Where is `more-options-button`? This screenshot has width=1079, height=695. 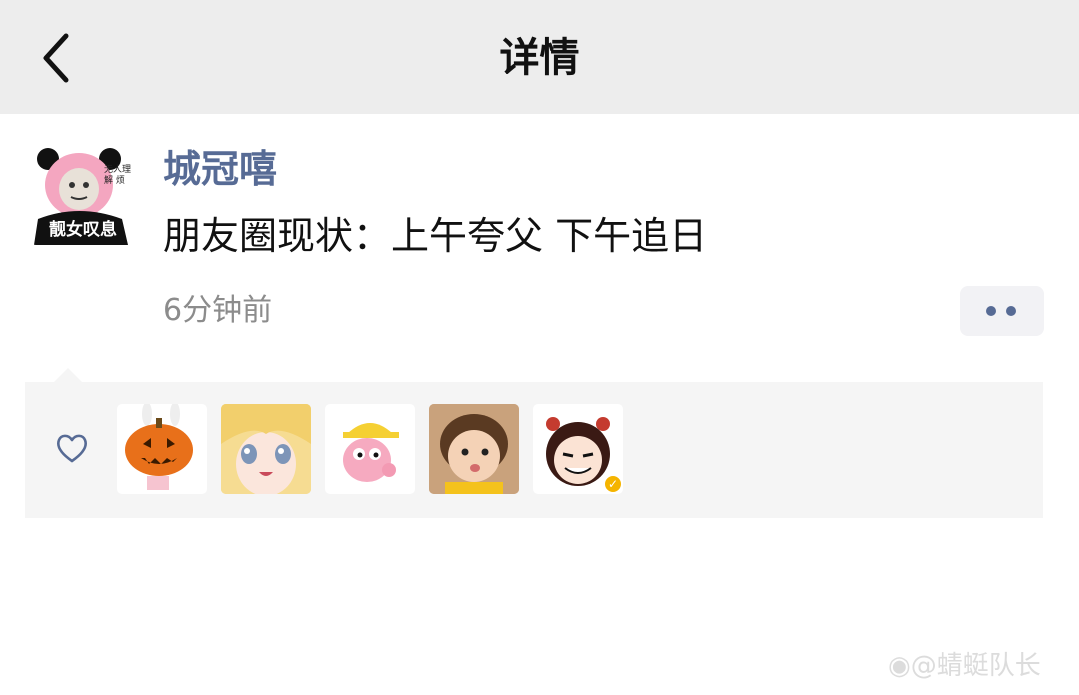 more-options-button is located at coordinates (1002, 311).